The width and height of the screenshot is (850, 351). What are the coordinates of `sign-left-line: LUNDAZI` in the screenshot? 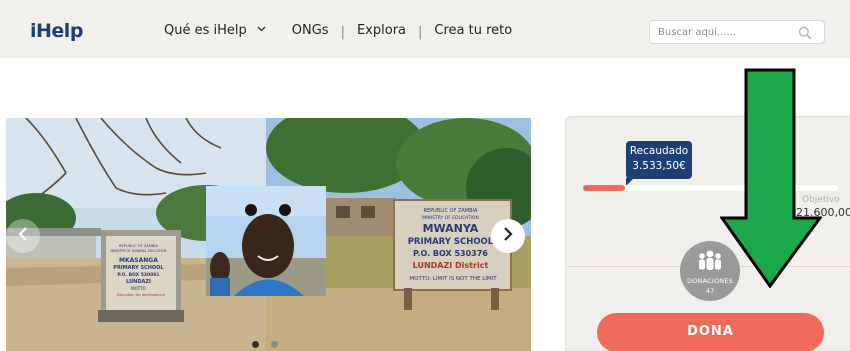 It's located at (138, 282).